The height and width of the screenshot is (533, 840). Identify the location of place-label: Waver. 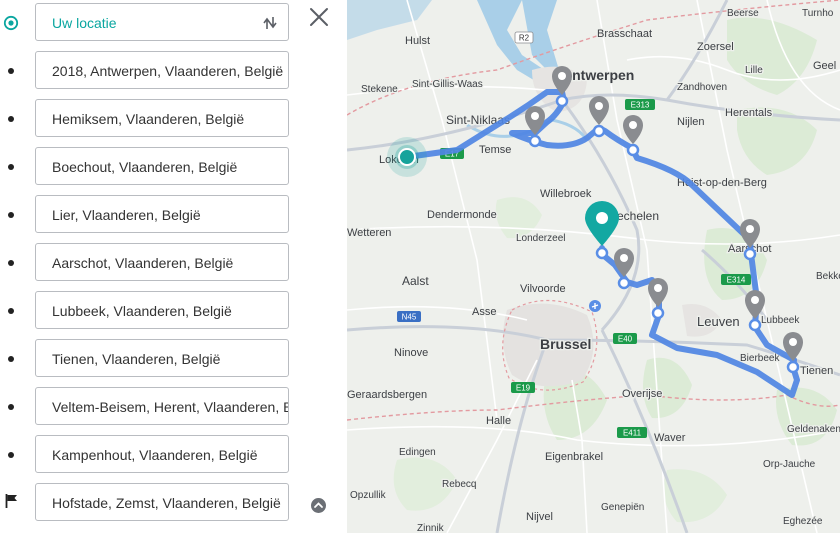
(670, 438).